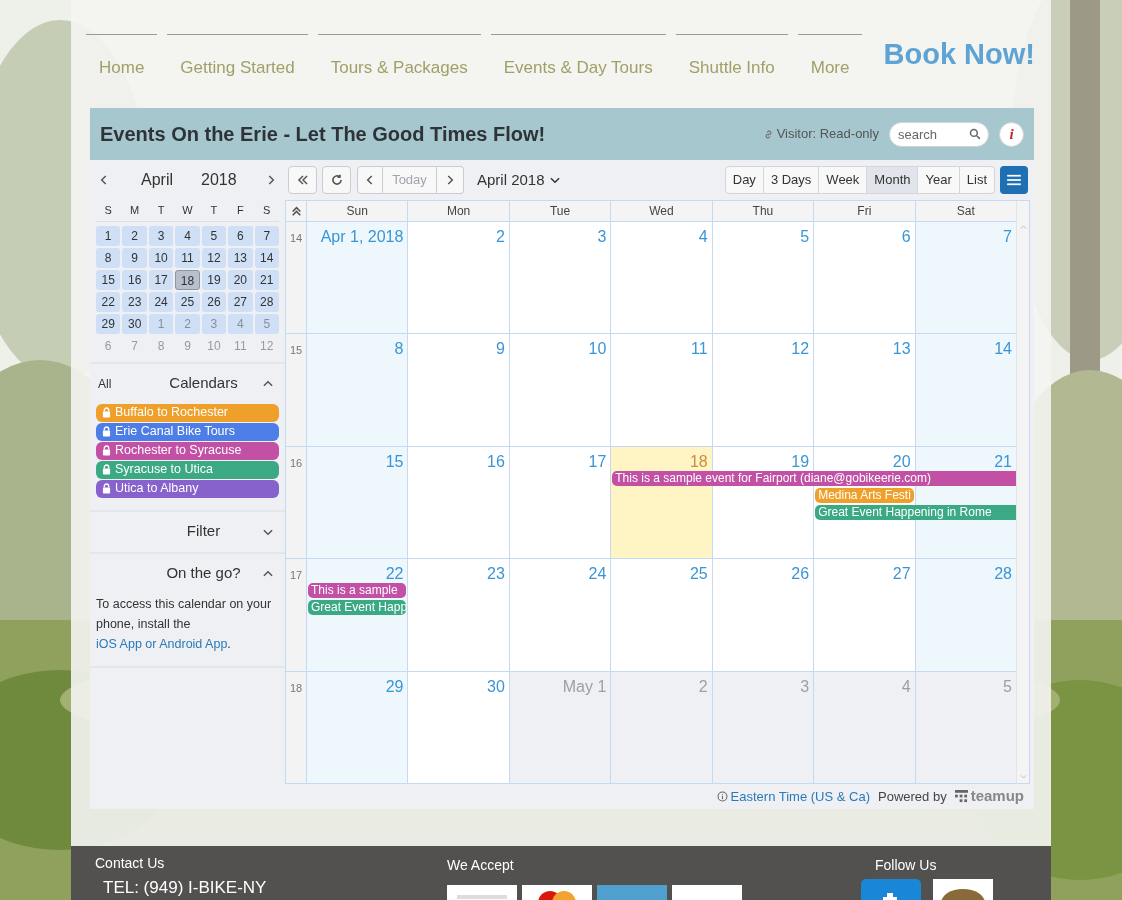 Image resolution: width=1122 pixels, height=900 pixels. What do you see at coordinates (903, 348) in the screenshot?
I see `day-number: 13` at bounding box center [903, 348].